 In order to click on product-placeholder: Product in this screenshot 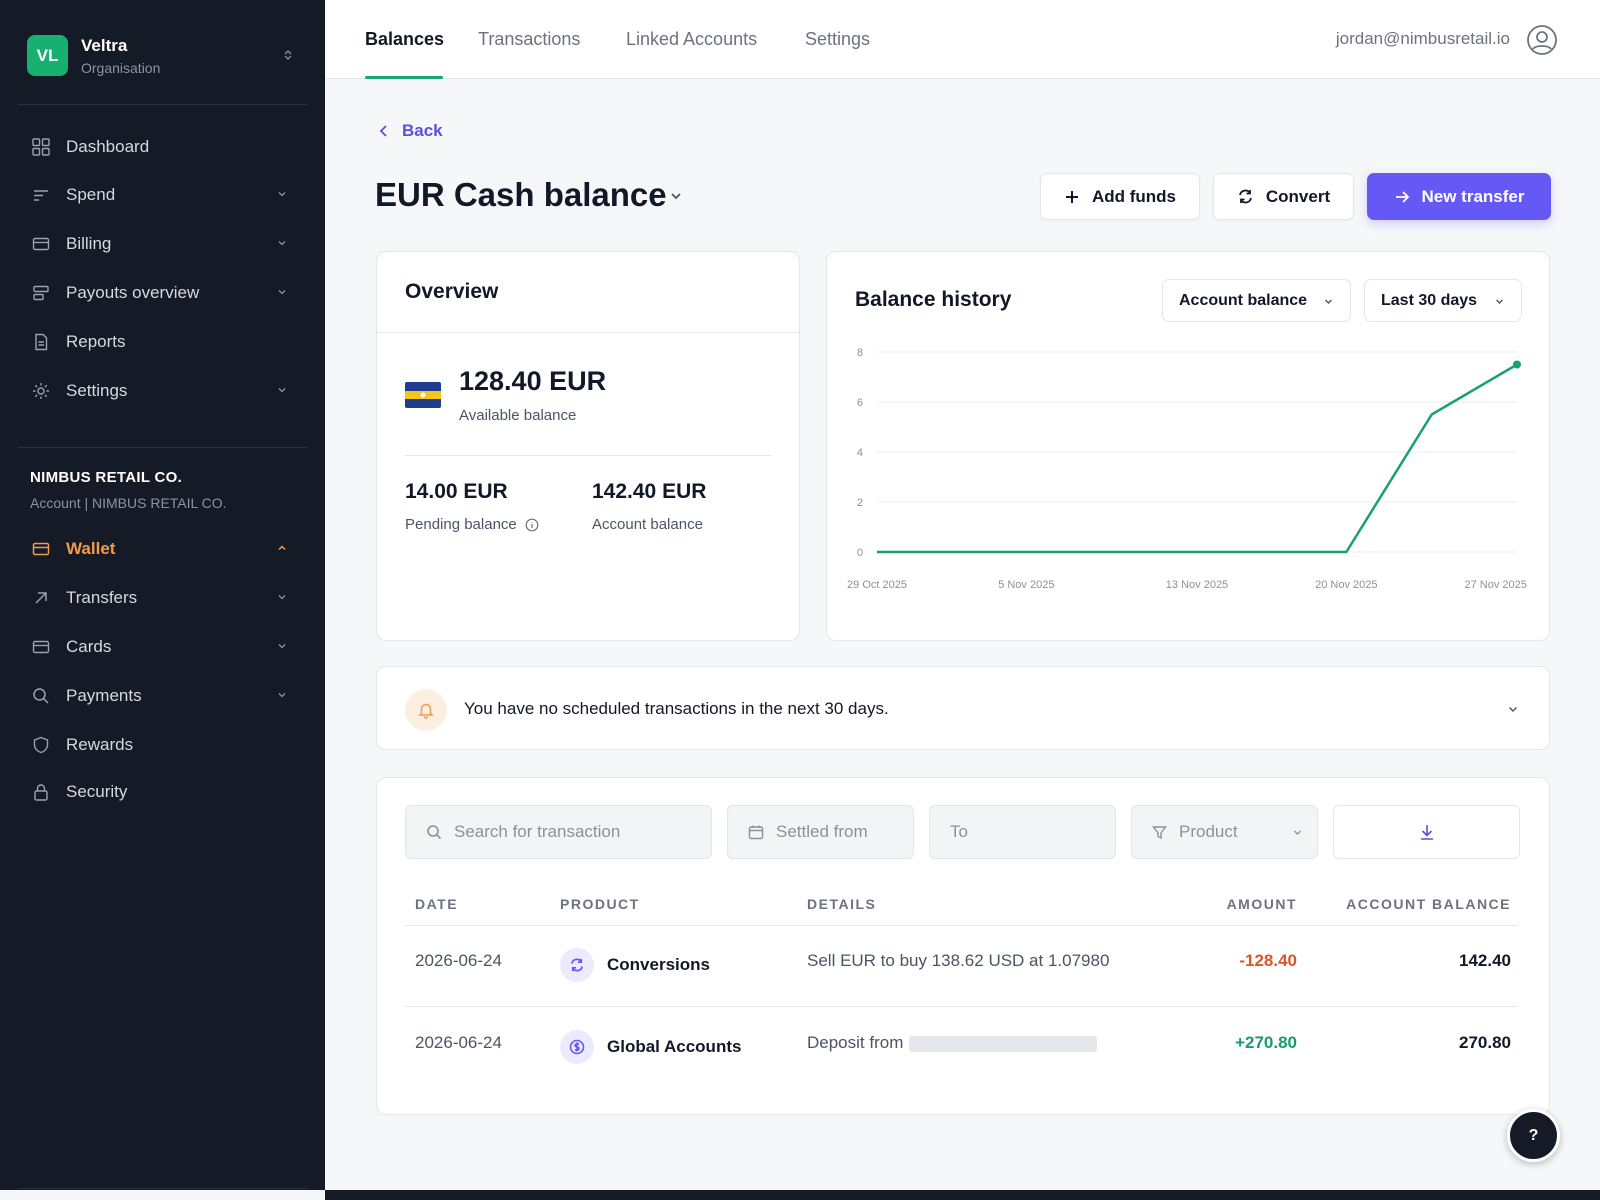, I will do `click(1208, 831)`.